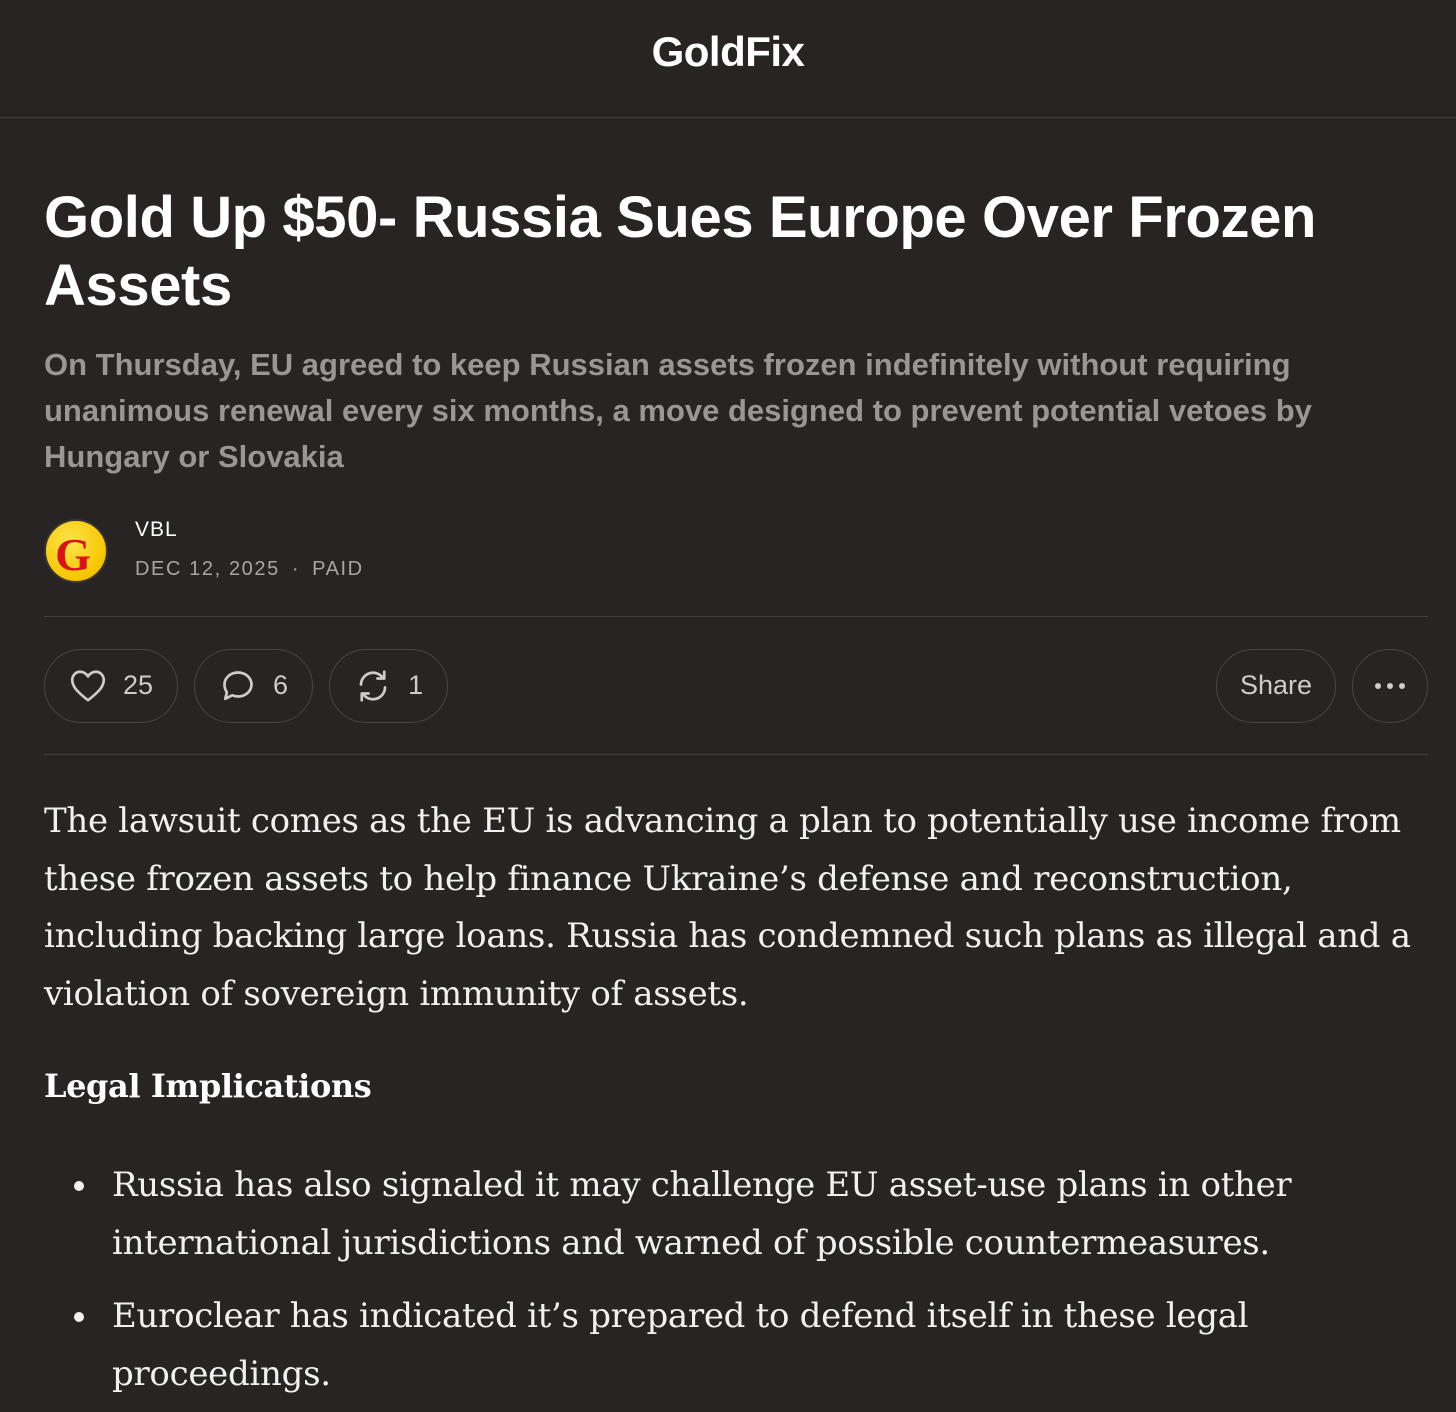  Describe the element at coordinates (208, 1086) in the screenshot. I see `section-heading: Legal Implications` at that location.